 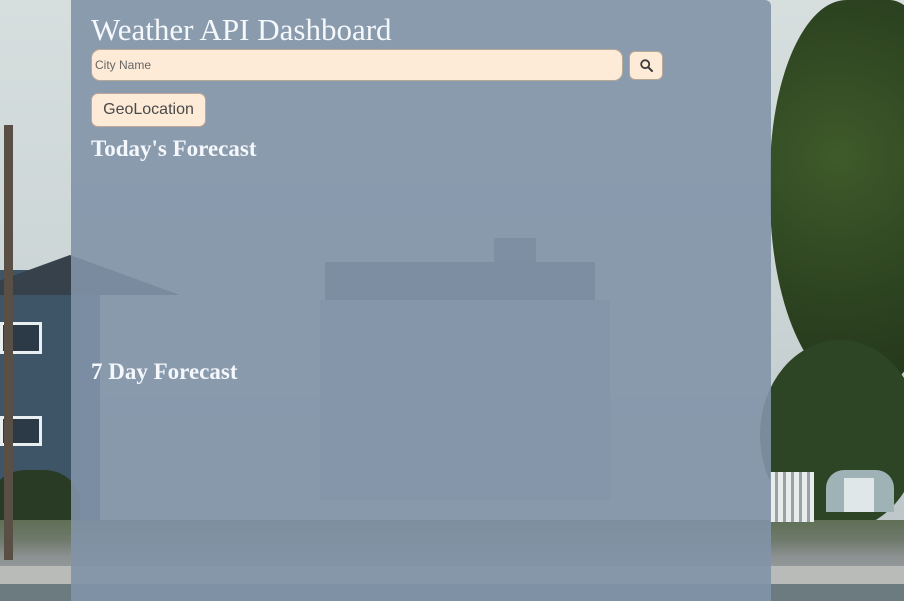 I want to click on today-forecast-heading: Today's Forecast, so click(x=174, y=148).